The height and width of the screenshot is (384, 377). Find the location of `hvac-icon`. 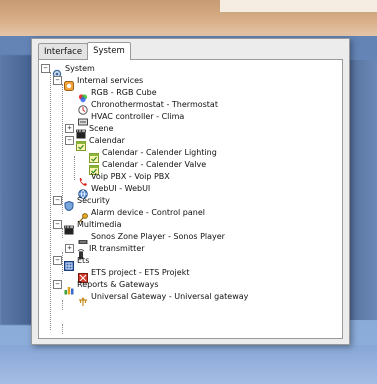

hvac-icon is located at coordinates (83, 118).